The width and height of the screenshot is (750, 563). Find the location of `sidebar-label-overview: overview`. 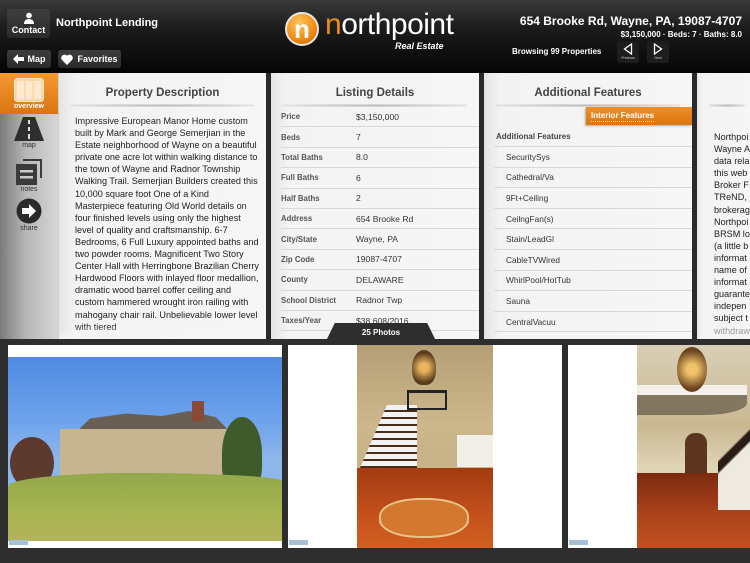

sidebar-label-overview: overview is located at coordinates (29, 106).